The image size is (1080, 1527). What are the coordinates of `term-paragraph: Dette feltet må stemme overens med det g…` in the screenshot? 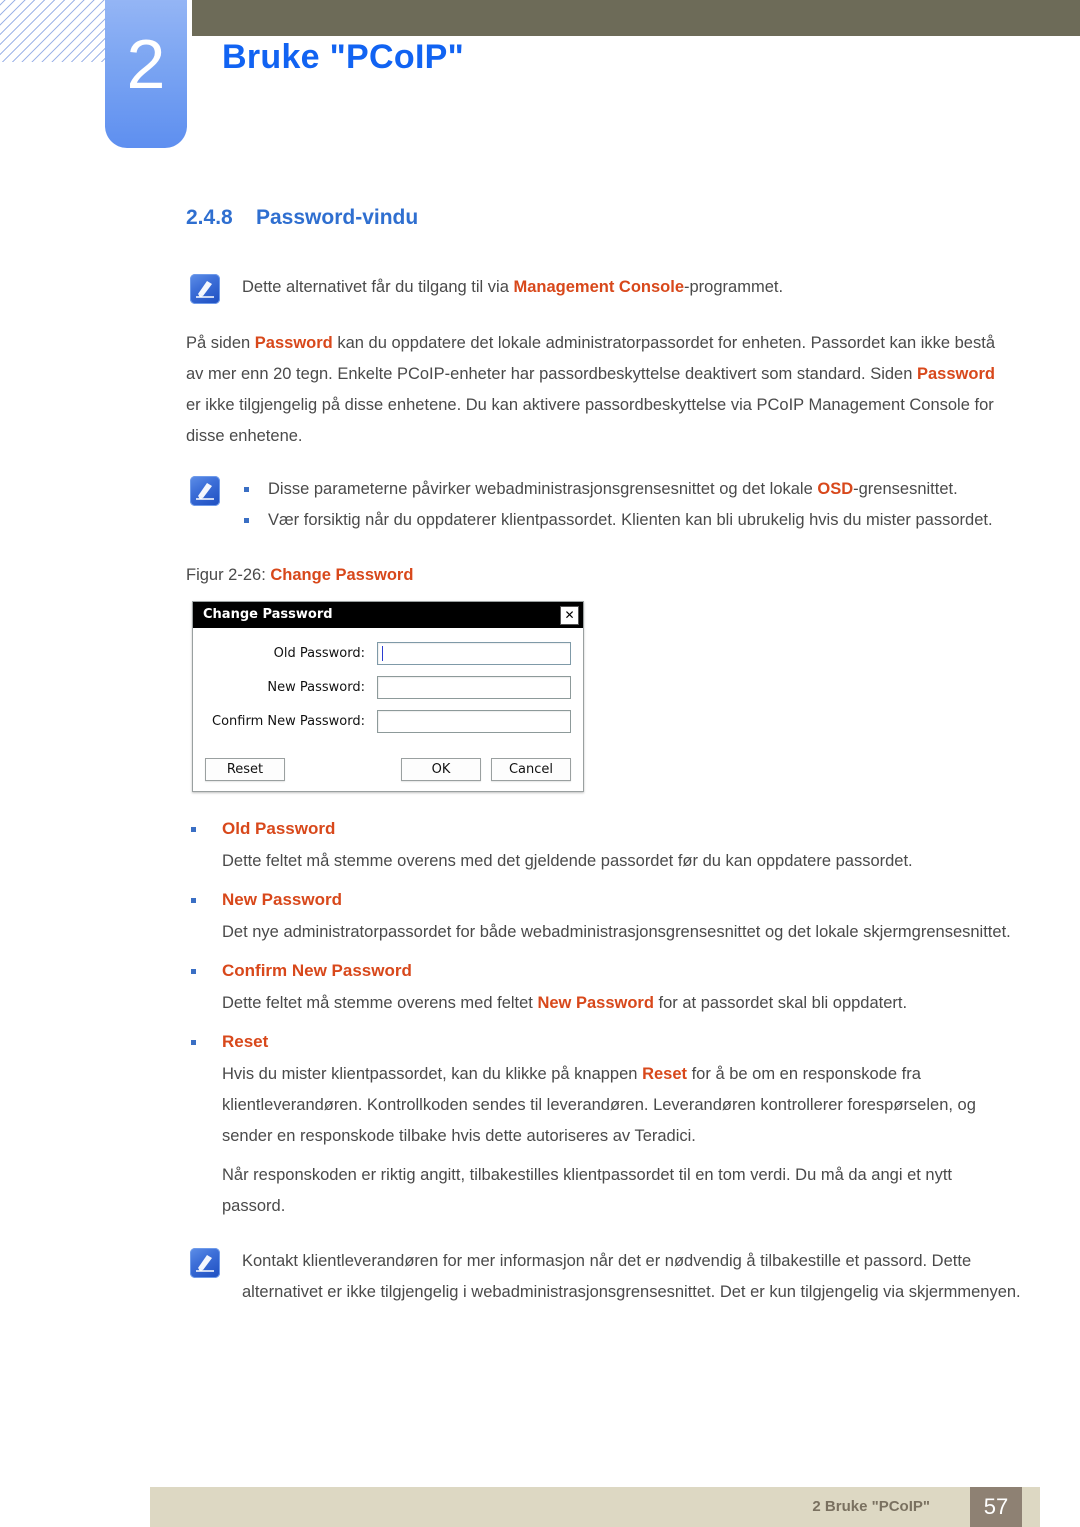 It's located at (617, 861).